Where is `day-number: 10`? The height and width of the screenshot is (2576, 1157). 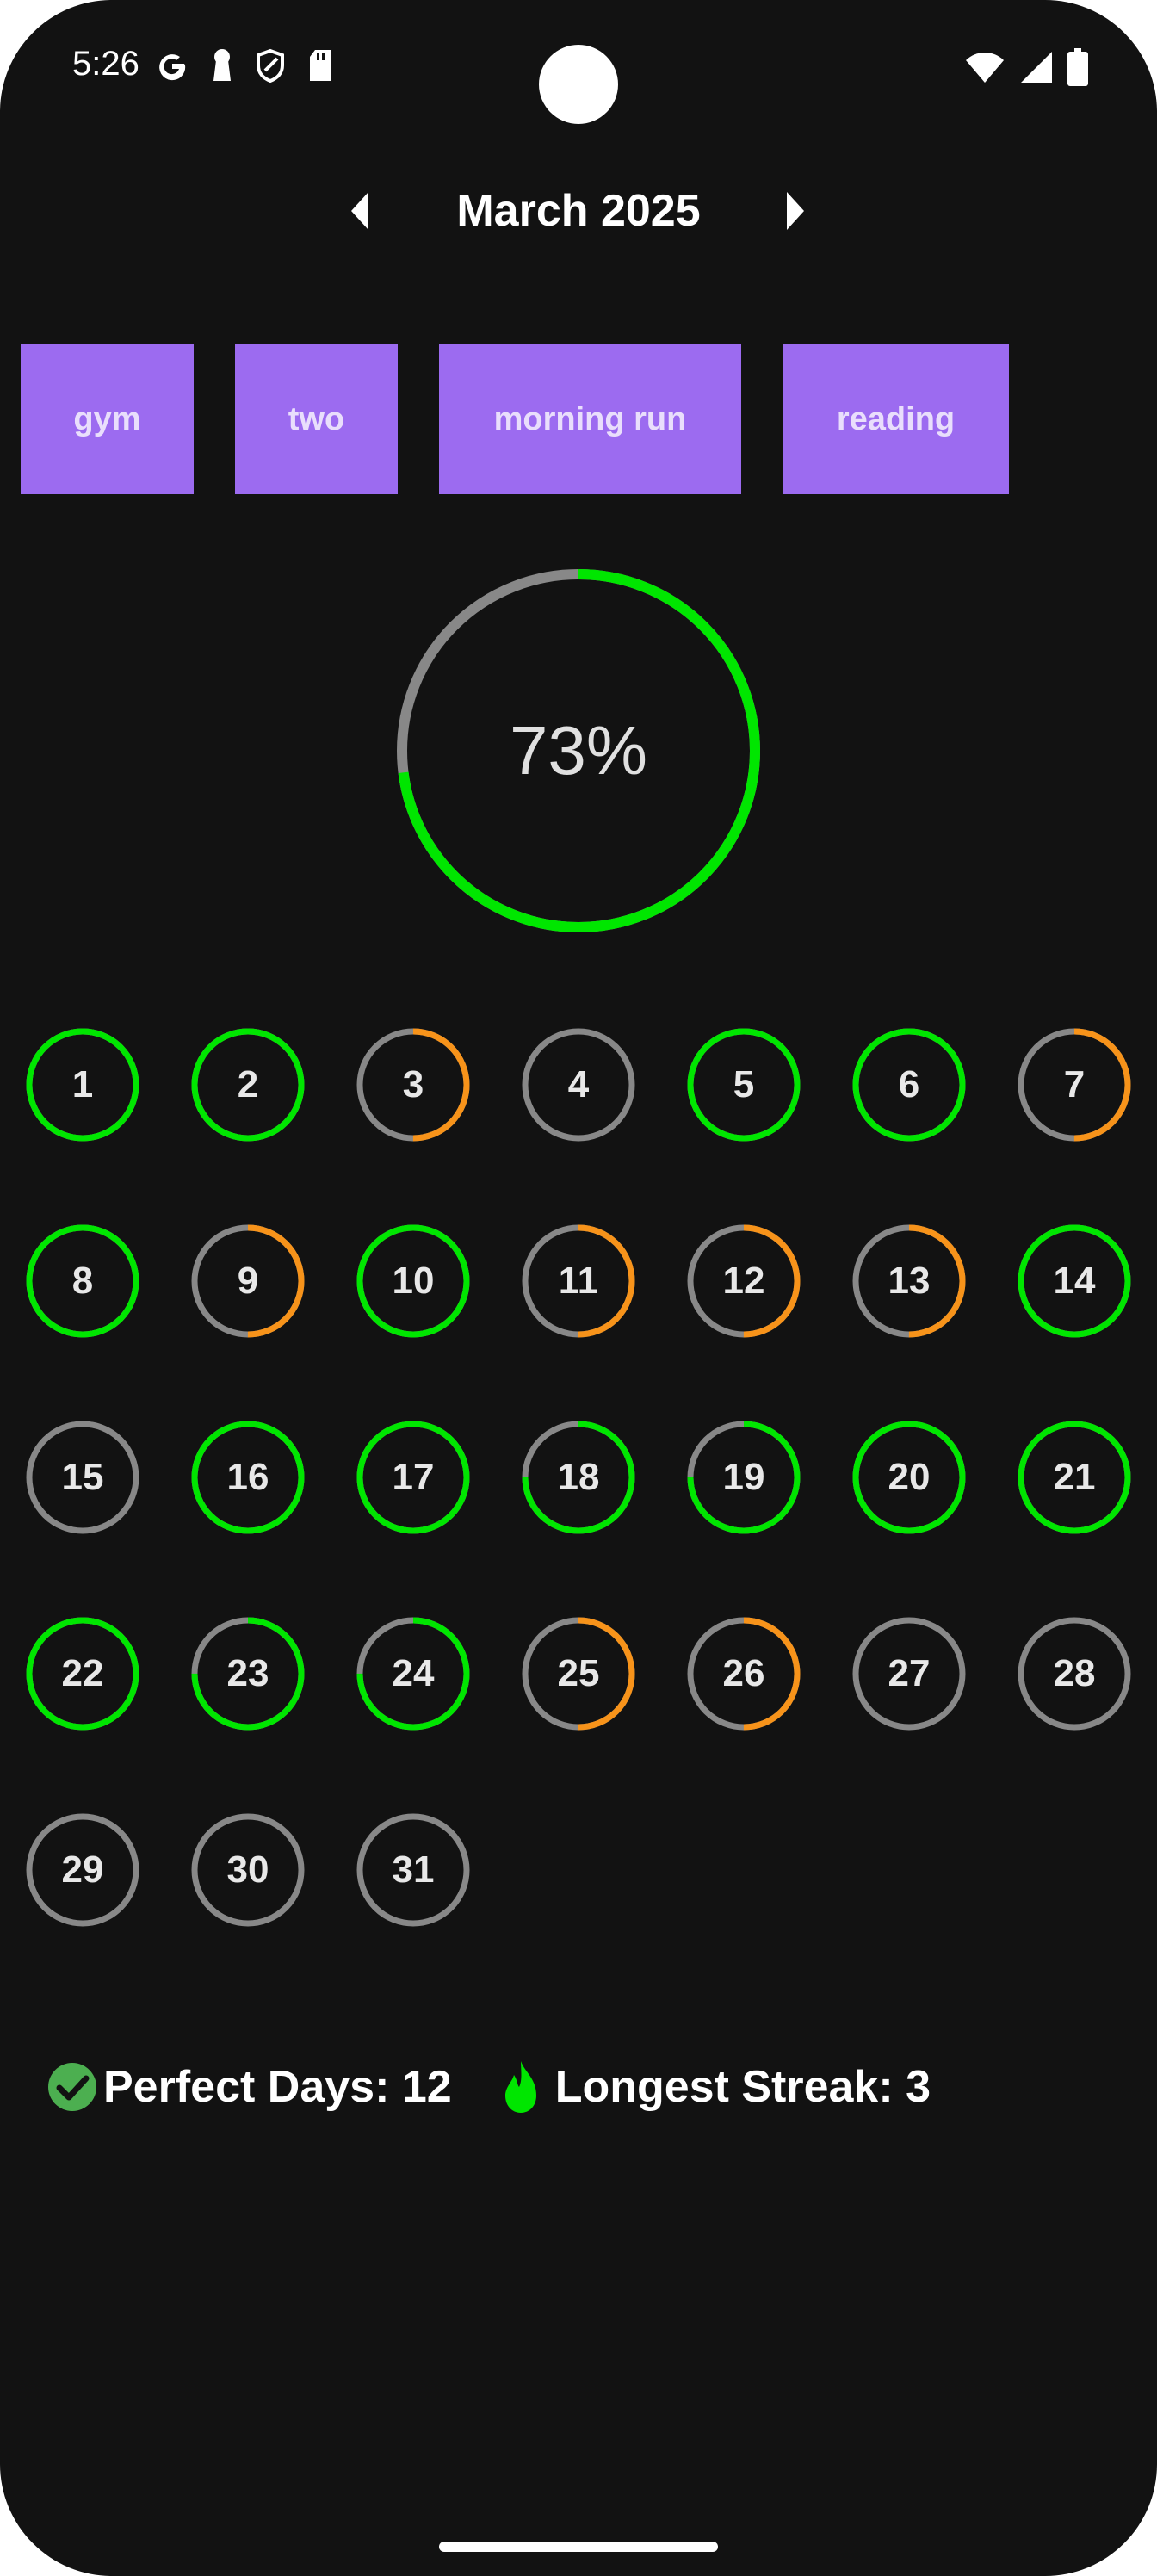
day-number: 10 is located at coordinates (414, 1281).